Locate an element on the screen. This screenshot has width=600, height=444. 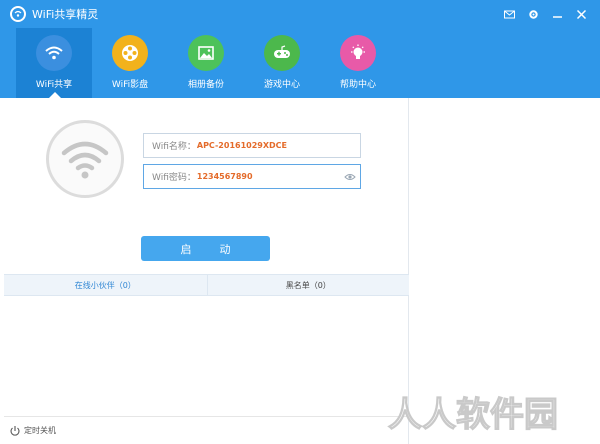
wifi-name-value: APC-20161029XDCE is located at coordinates (242, 145).